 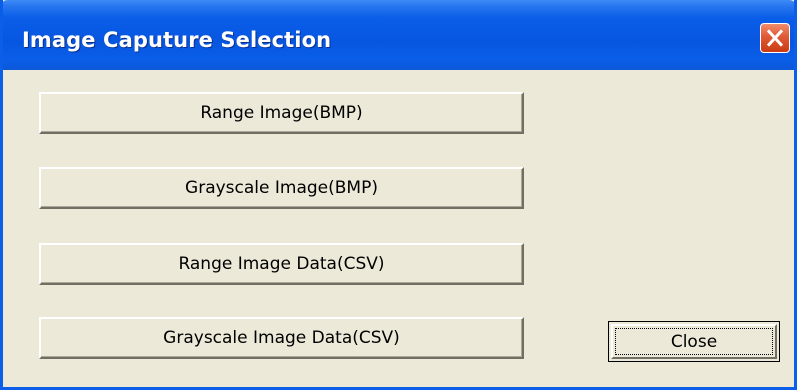 I want to click on grayscale-image-data-csv-label: Grayscale Image Data(CSV), so click(x=281, y=338).